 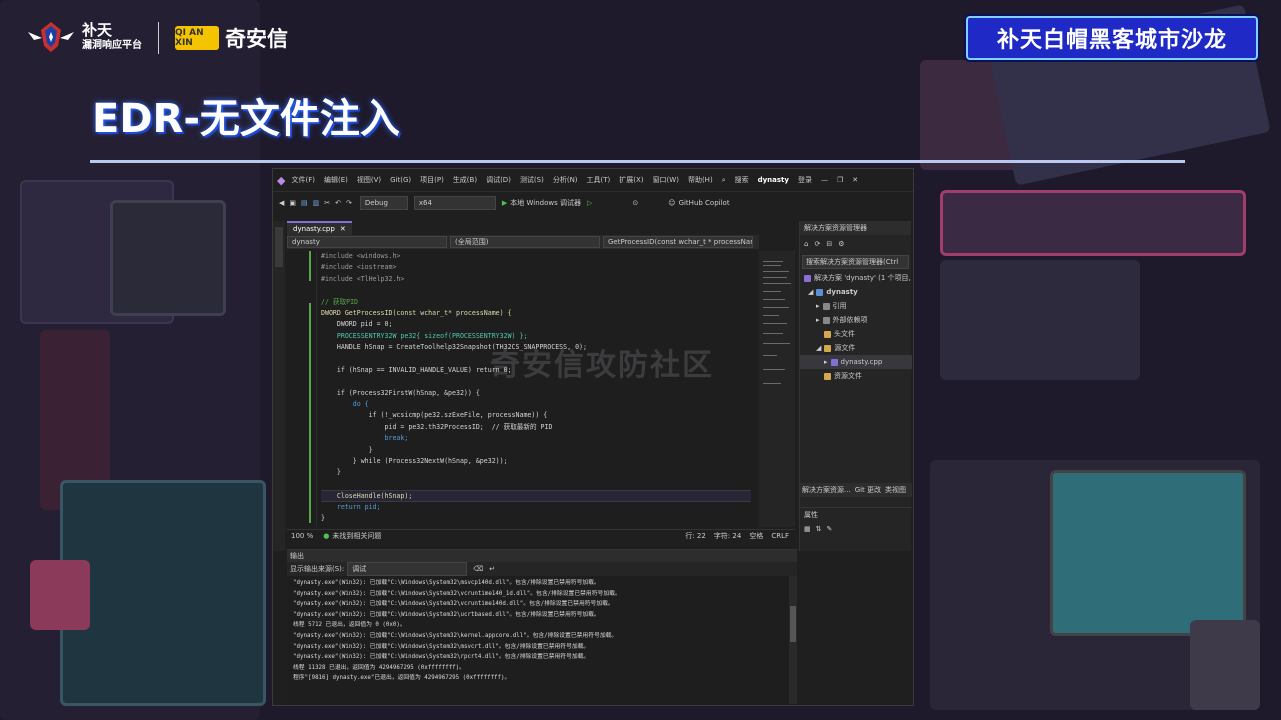 What do you see at coordinates (724, 180) in the screenshot?
I see `search-icon: ⌕` at bounding box center [724, 180].